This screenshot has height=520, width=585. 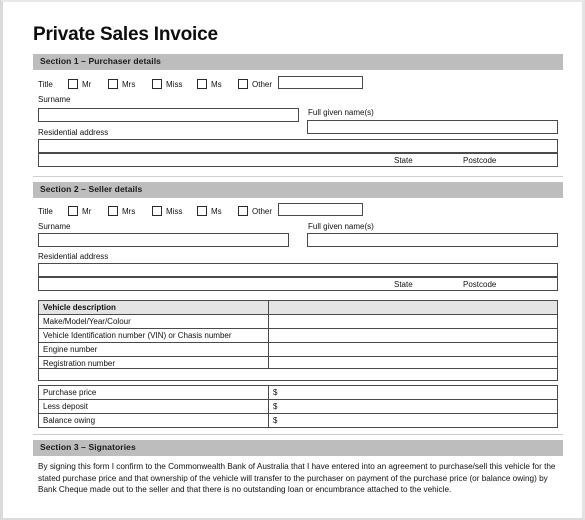 What do you see at coordinates (91, 189) in the screenshot?
I see `section-header-seller-label: Section 2 – Seller details` at bounding box center [91, 189].